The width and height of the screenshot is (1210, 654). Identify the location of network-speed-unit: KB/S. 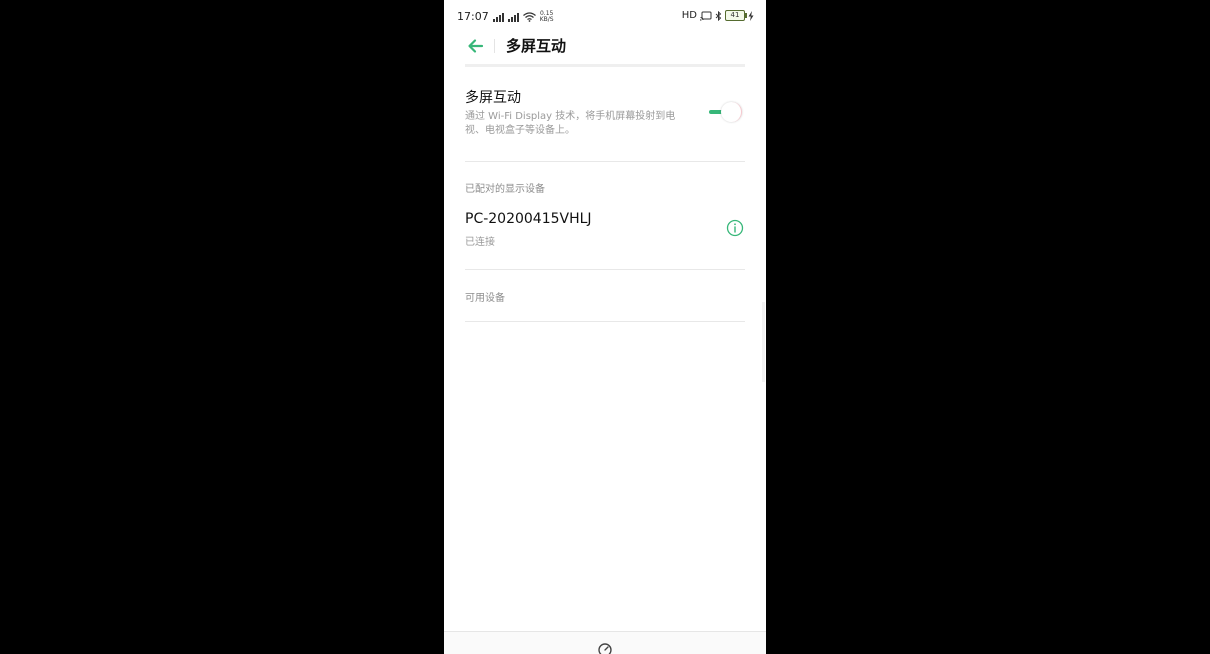
(546, 19).